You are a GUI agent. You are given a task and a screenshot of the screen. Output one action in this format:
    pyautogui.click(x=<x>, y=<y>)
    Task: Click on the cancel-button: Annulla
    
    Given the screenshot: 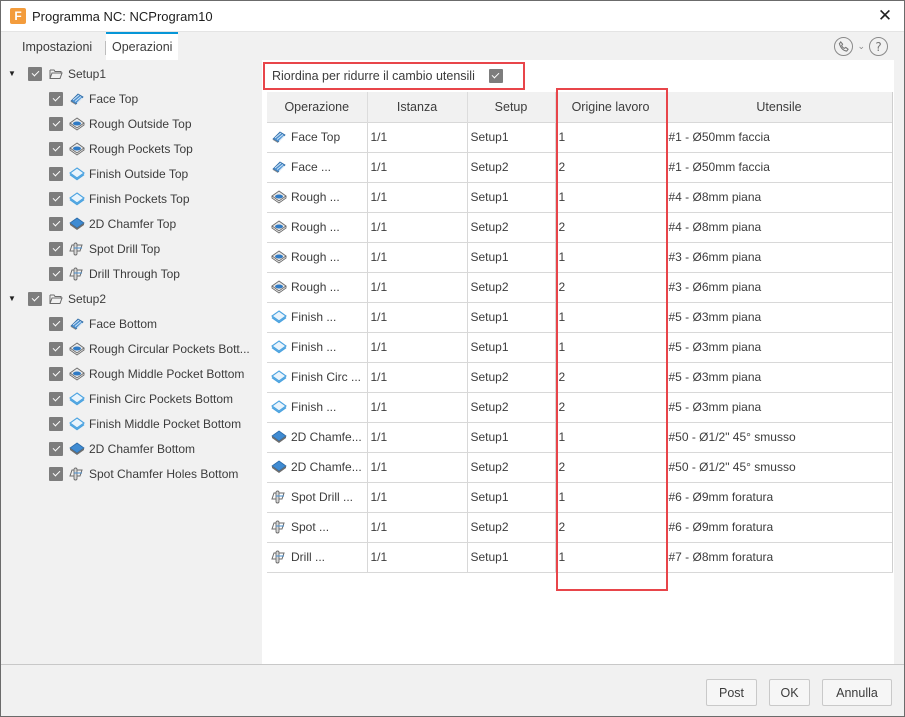 What is the action you would take?
    pyautogui.click(x=857, y=692)
    